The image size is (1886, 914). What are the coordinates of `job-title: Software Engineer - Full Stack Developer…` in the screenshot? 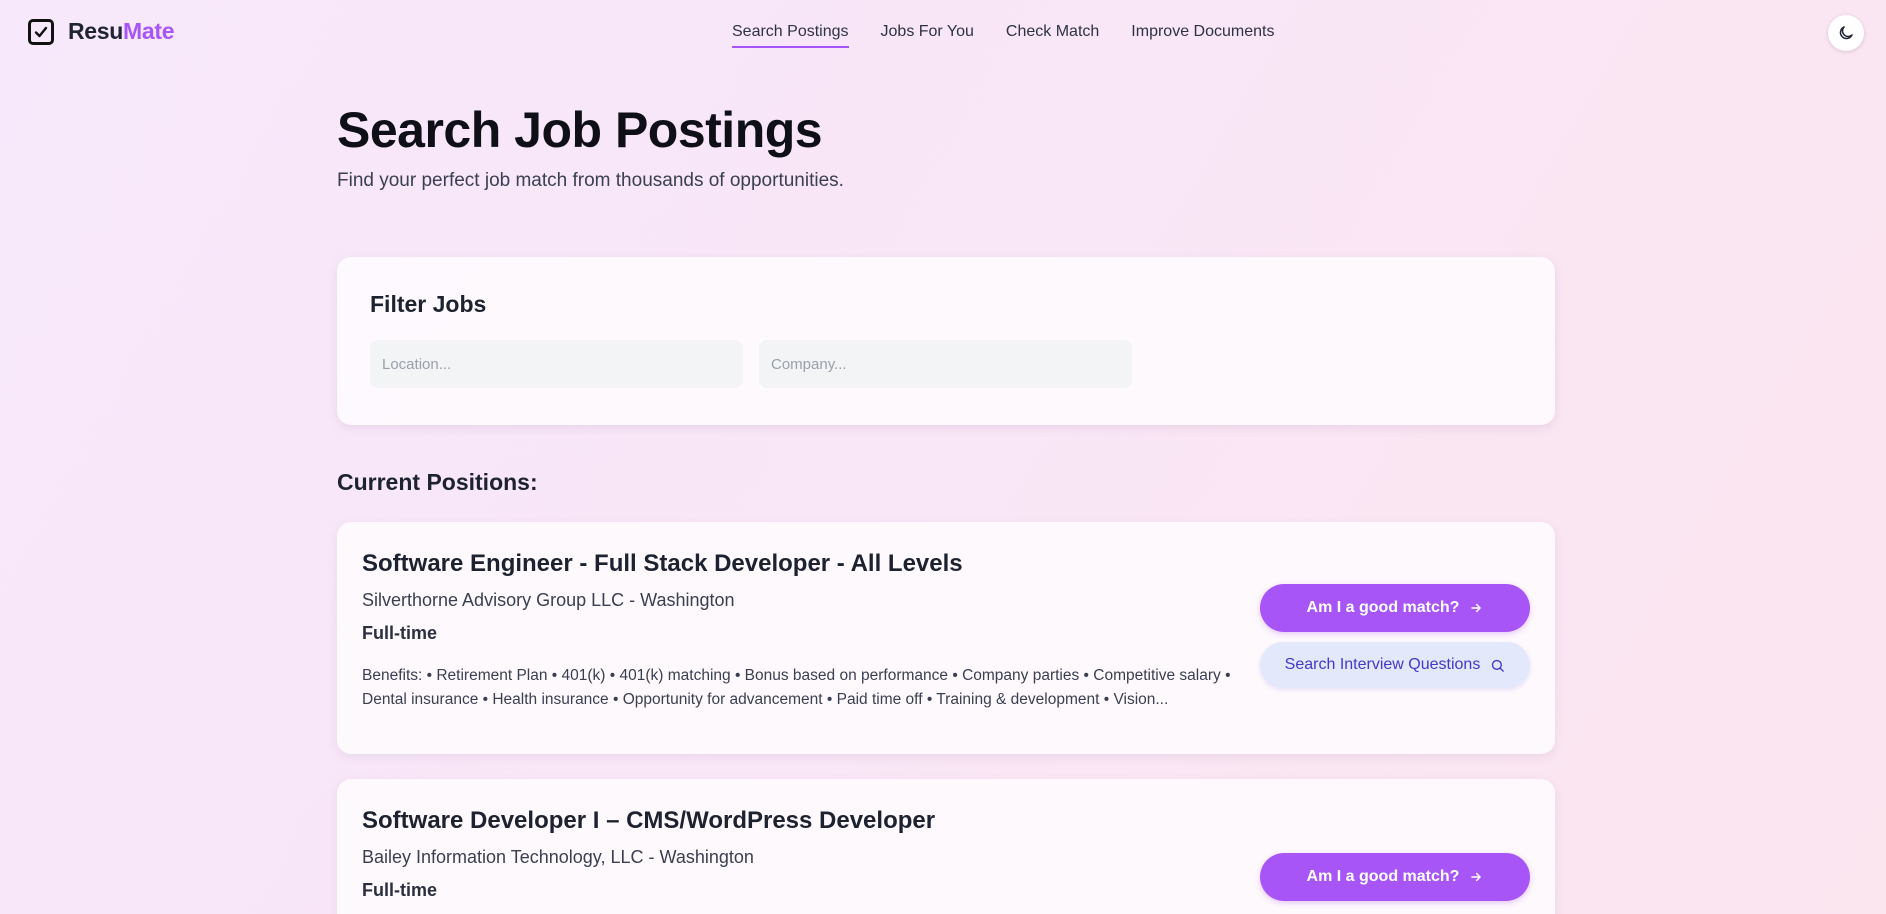 It's located at (662, 563).